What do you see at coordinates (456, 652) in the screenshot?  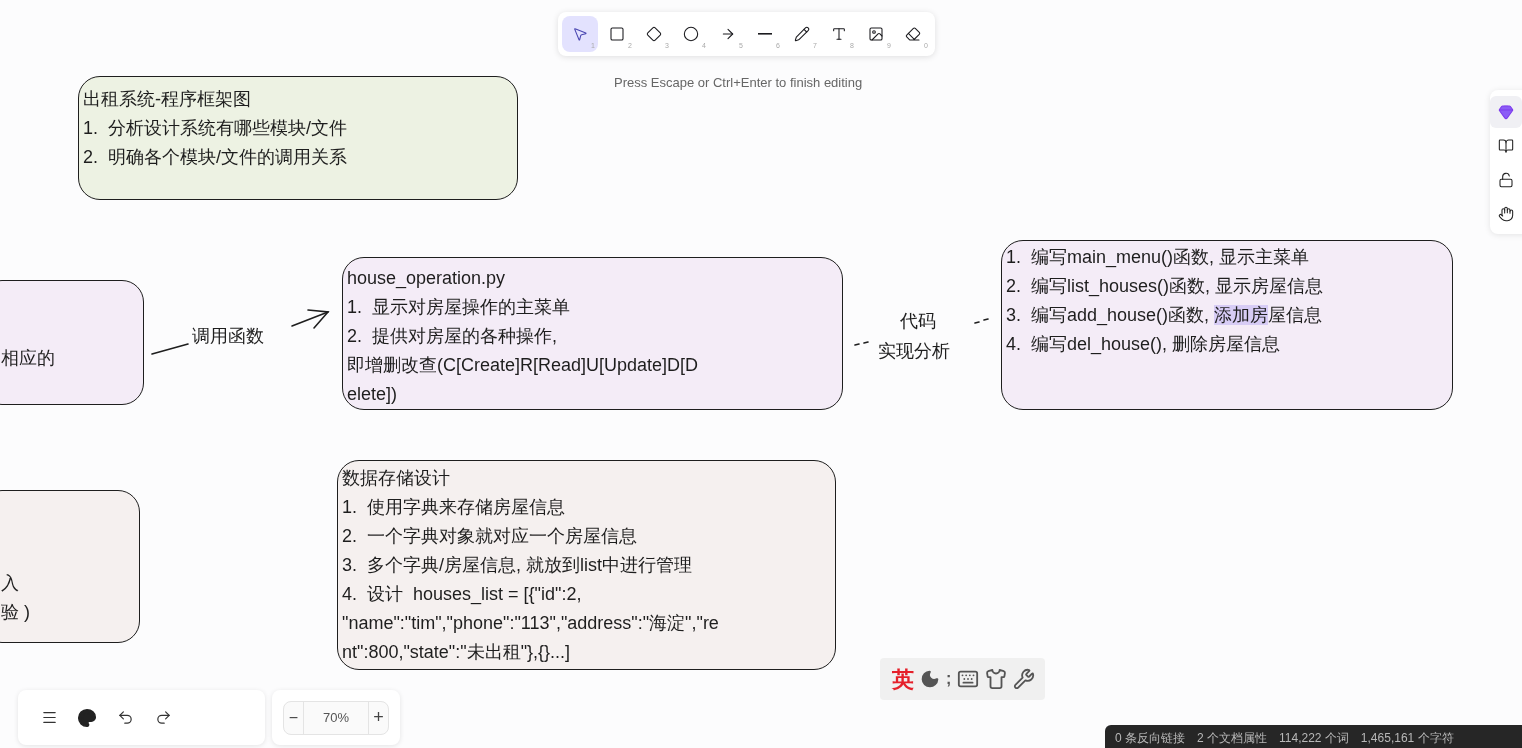 I see `note-text: nt":800,"state":"未出租"},{}...]` at bounding box center [456, 652].